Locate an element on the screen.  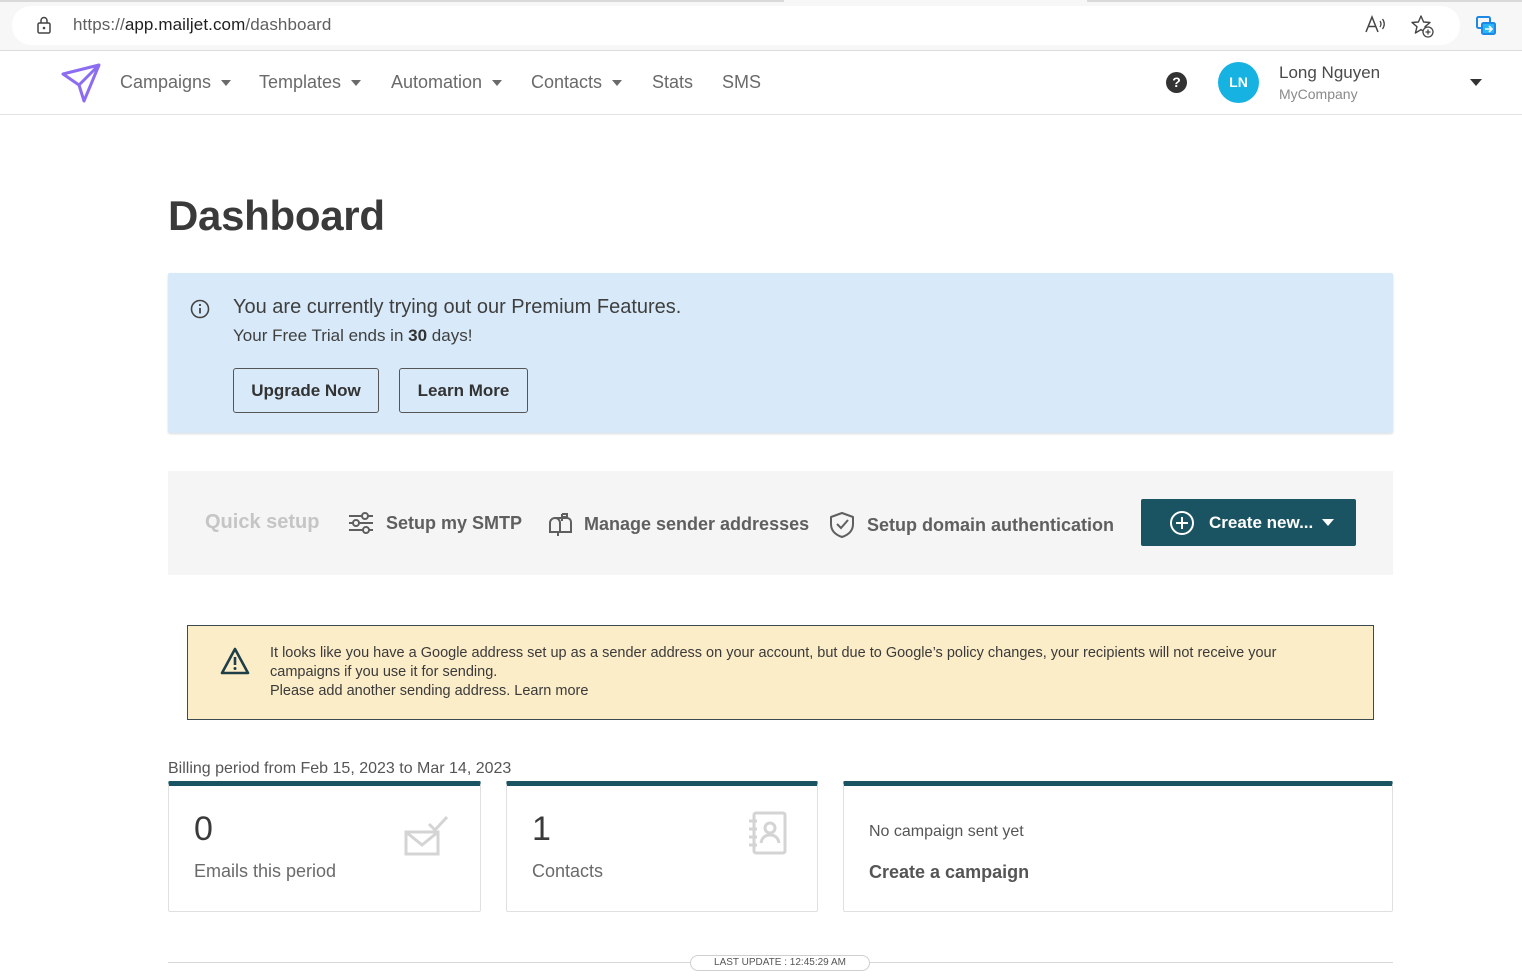
no-campaign-text: No campaign sent yet is located at coordinates (946, 831).